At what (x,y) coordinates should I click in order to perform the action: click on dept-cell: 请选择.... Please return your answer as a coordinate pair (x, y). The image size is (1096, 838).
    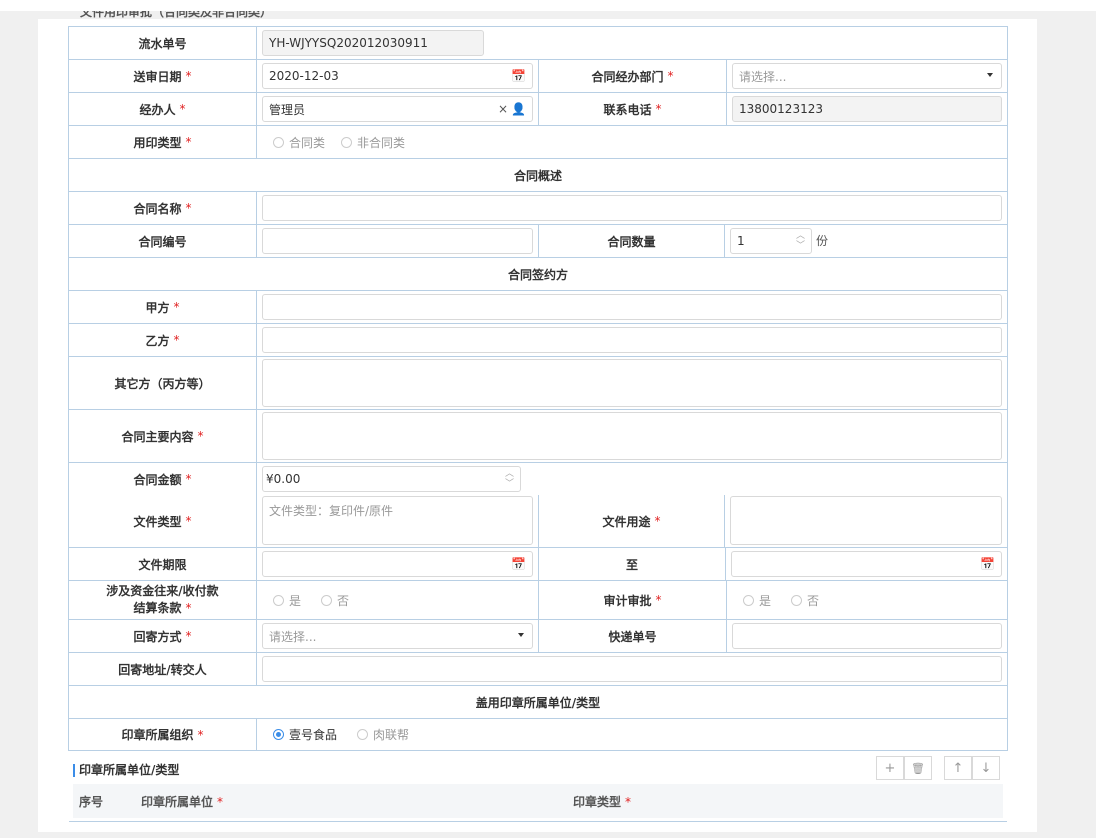
    Looking at the image, I should click on (866, 76).